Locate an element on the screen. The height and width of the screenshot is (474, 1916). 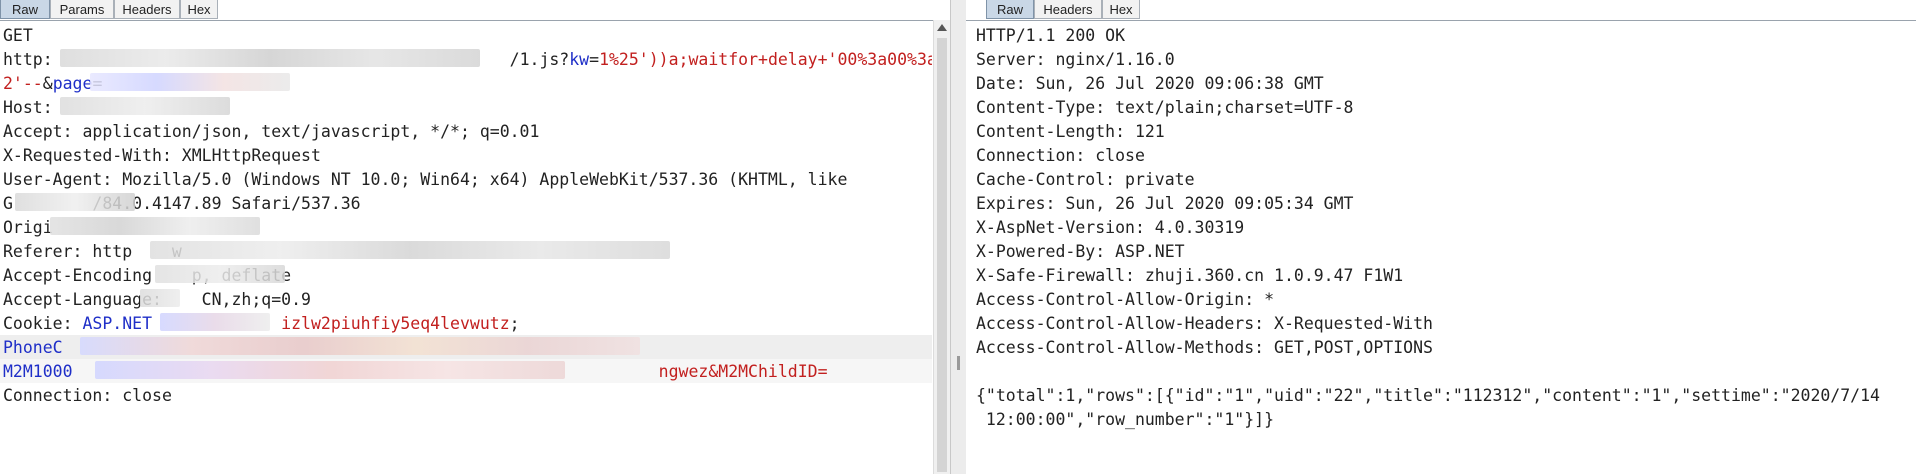
request-line-segment: X-Requested-With: XMLHttpRequest is located at coordinates (162, 155).